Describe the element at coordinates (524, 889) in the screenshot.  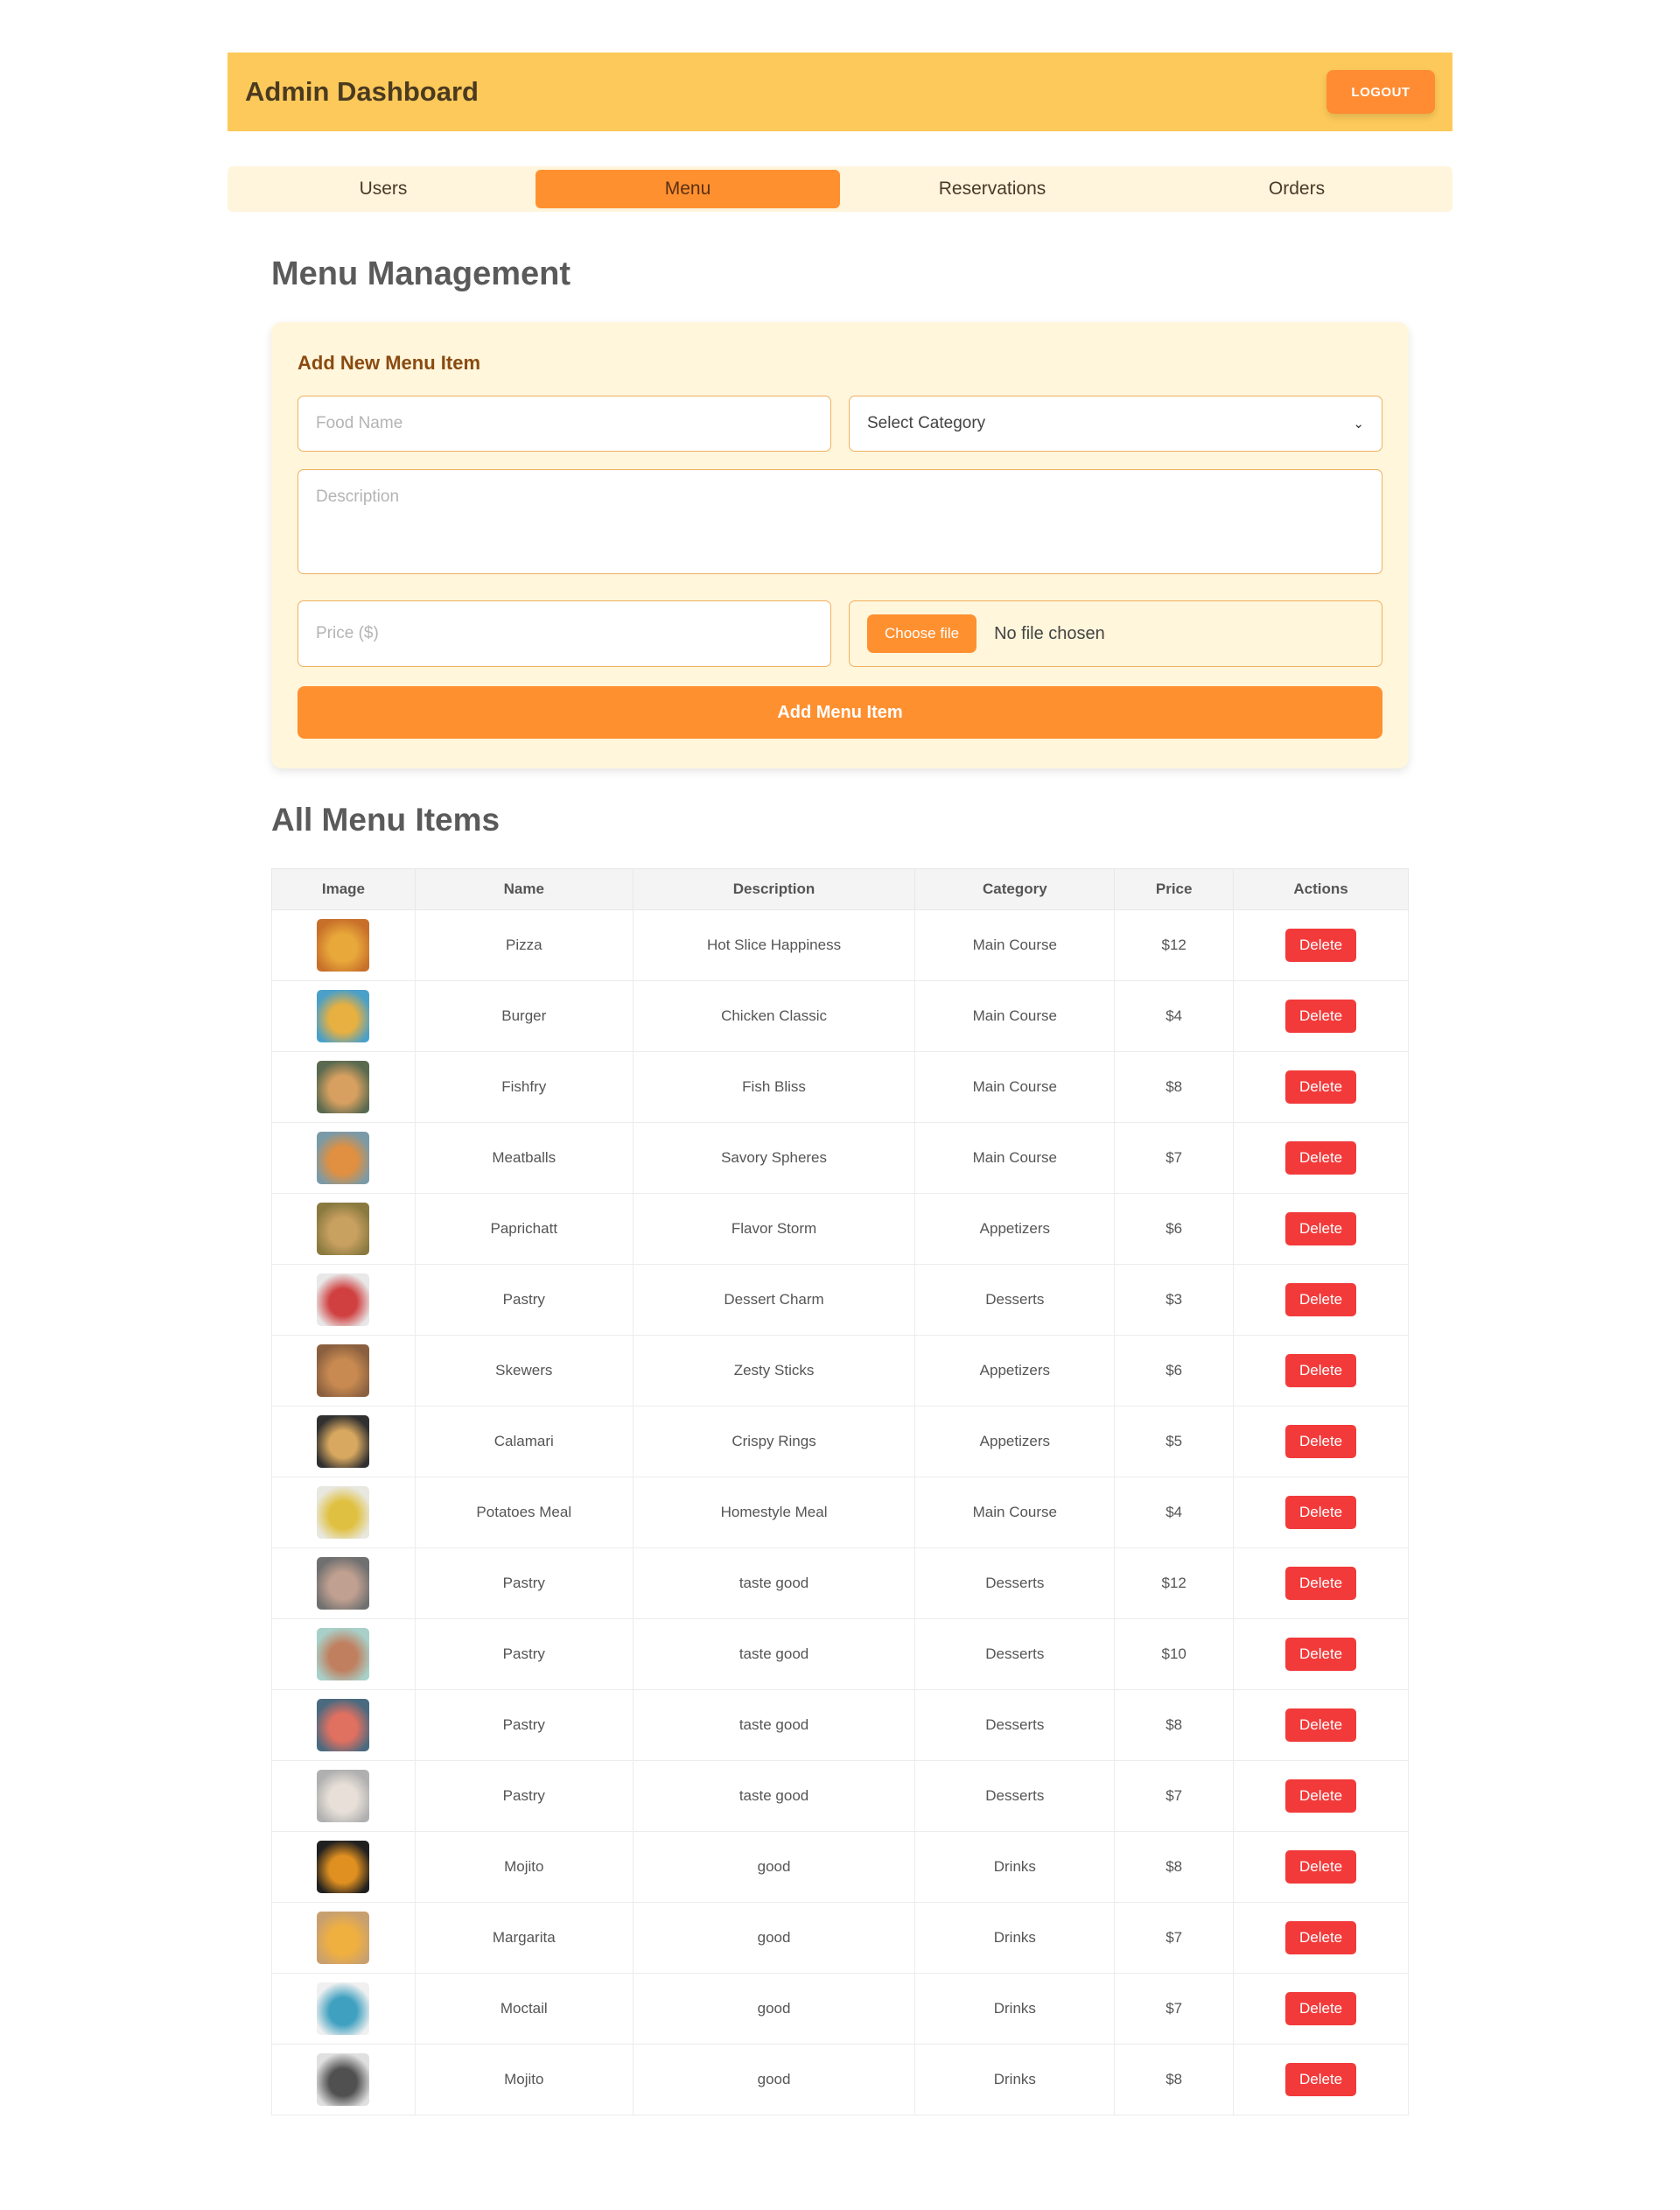
I see `column-header-name: Name` at that location.